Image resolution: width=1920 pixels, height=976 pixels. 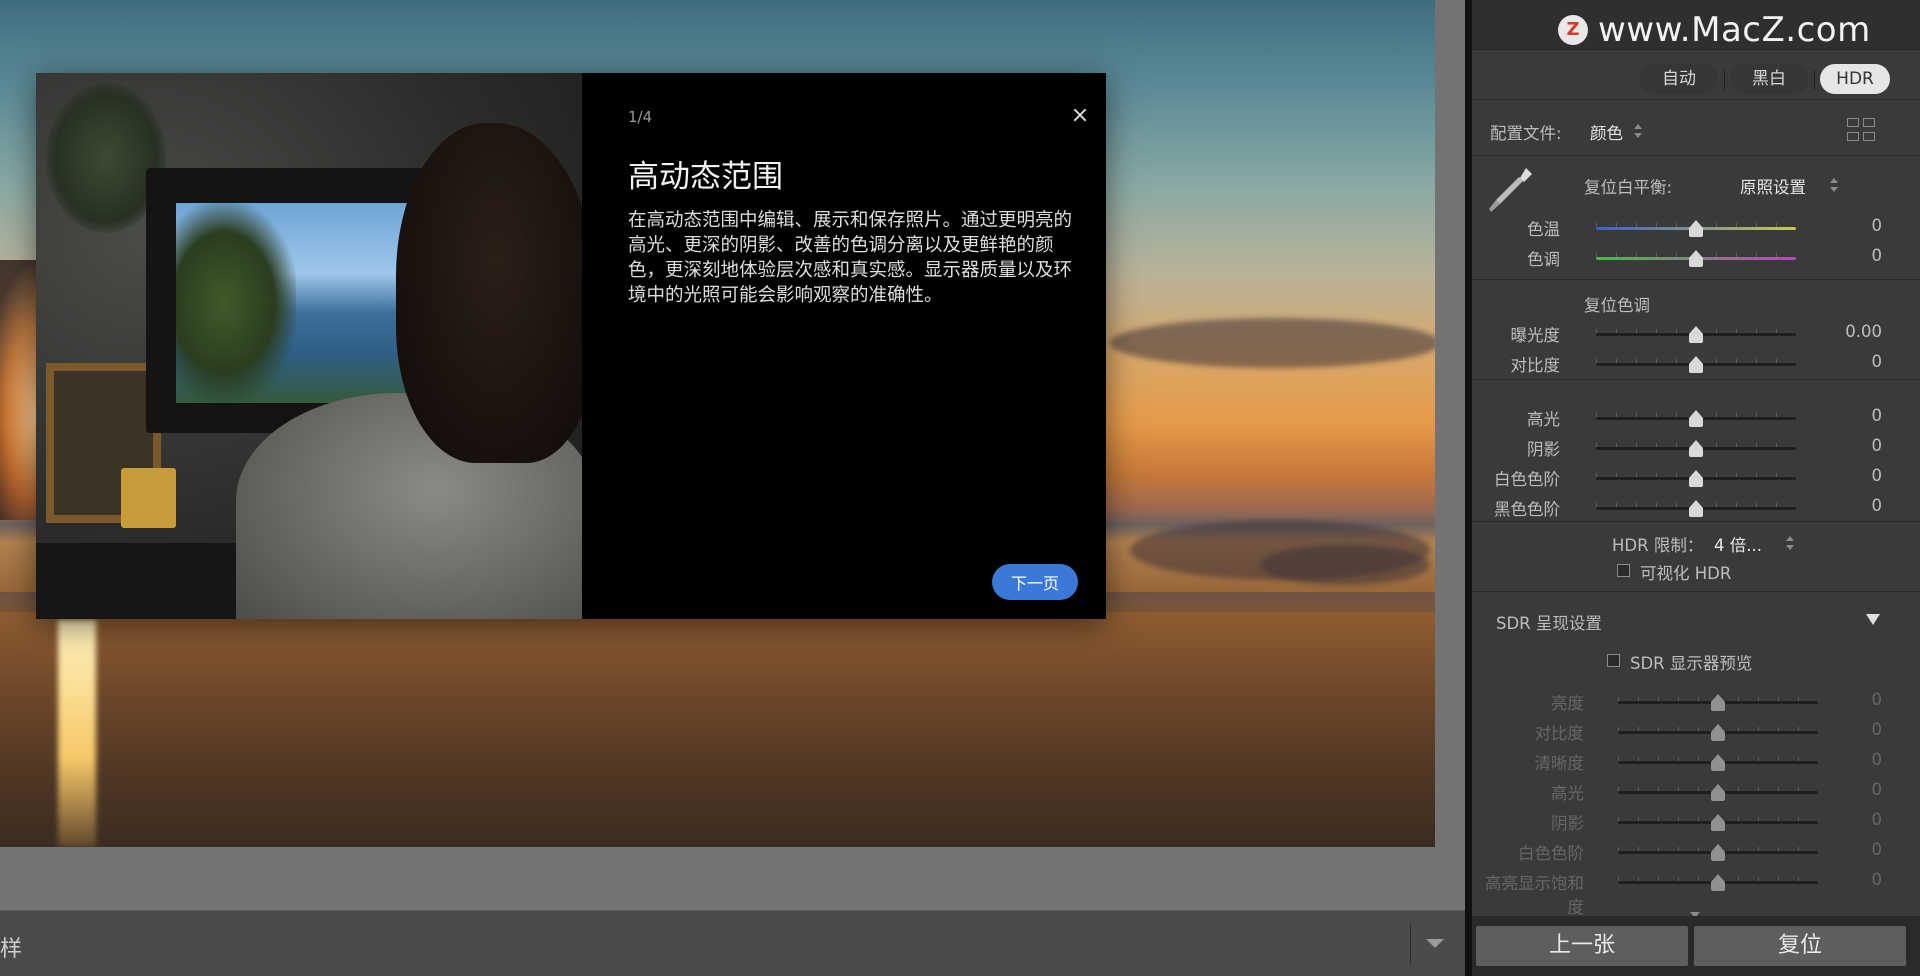 I want to click on slider-label: 高亮显示饱和度, so click(x=1534, y=895).